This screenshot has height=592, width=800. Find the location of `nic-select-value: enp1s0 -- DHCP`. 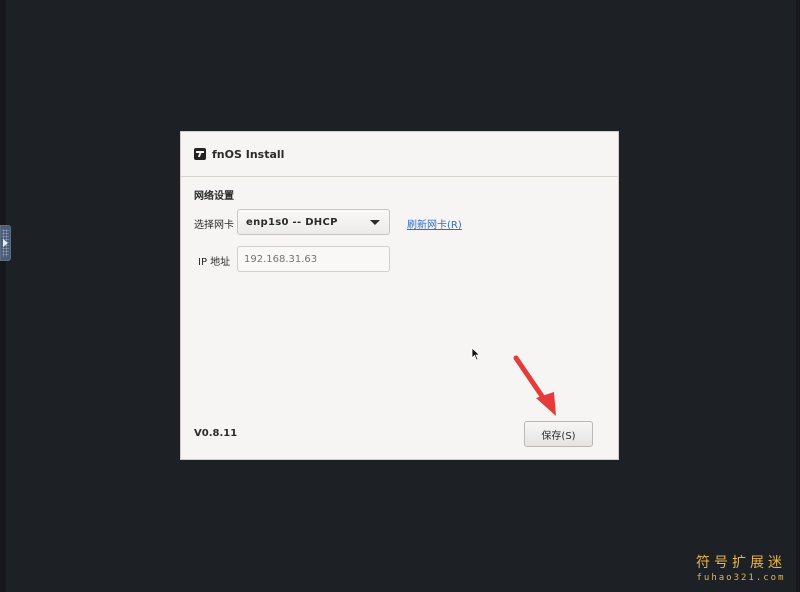

nic-select-value: enp1s0 -- DHCP is located at coordinates (292, 222).